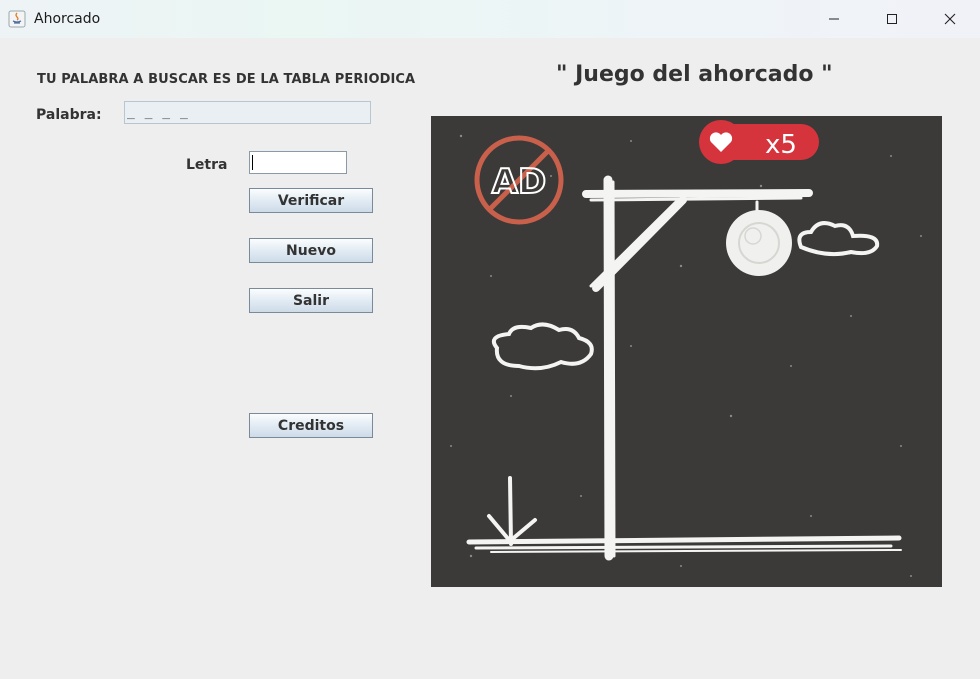 This screenshot has height=679, width=980. I want to click on maximize-button, so click(892, 19).